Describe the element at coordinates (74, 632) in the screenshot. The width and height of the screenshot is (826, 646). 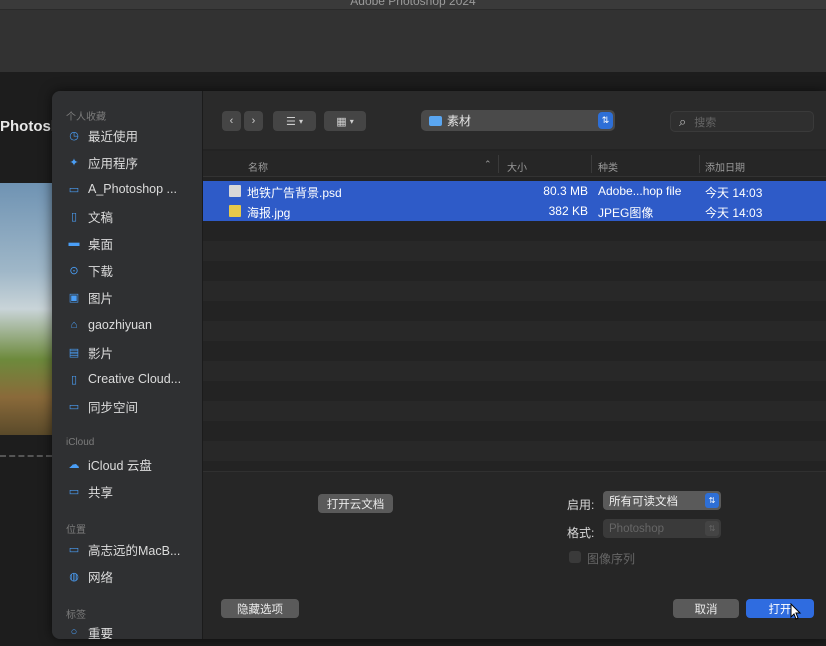
I see `tag-icon: ○` at that location.